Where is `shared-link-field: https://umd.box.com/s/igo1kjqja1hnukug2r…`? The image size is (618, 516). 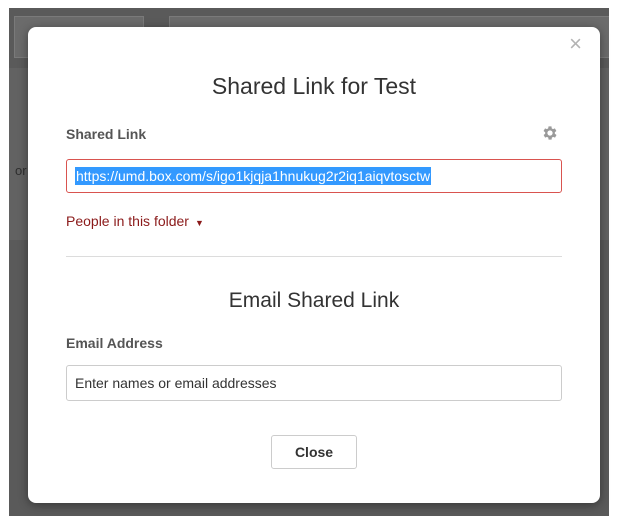 shared-link-field: https://umd.box.com/s/igo1kjqja1hnukug2r… is located at coordinates (314, 176).